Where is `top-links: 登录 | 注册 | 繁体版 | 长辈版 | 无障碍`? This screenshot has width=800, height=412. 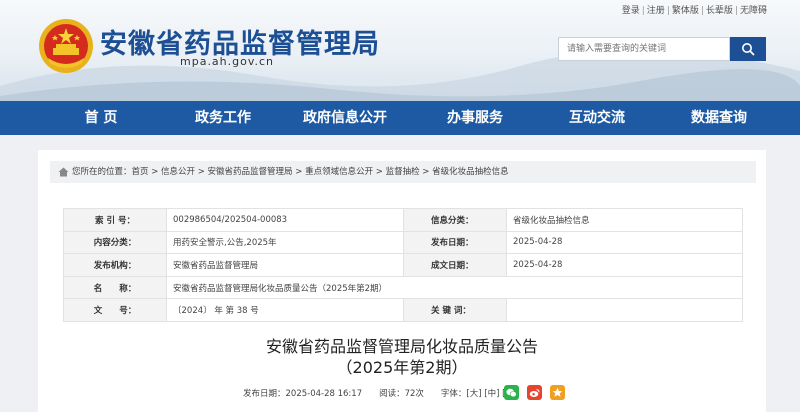 top-links: 登录 | 注册 | 繁体版 | 长辈版 | 无障碍 is located at coordinates (694, 11).